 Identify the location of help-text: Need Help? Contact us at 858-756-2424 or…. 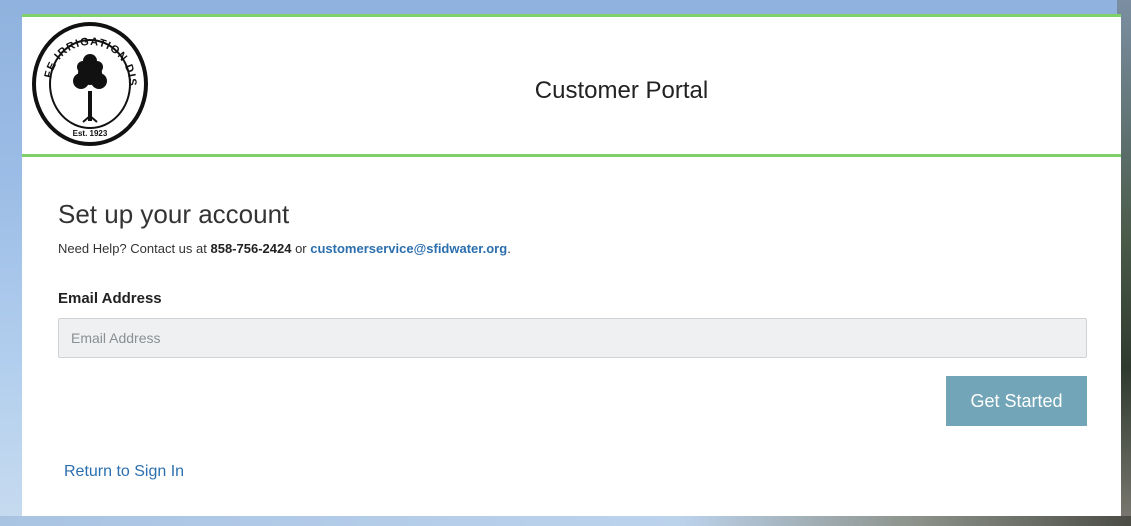
(284, 248).